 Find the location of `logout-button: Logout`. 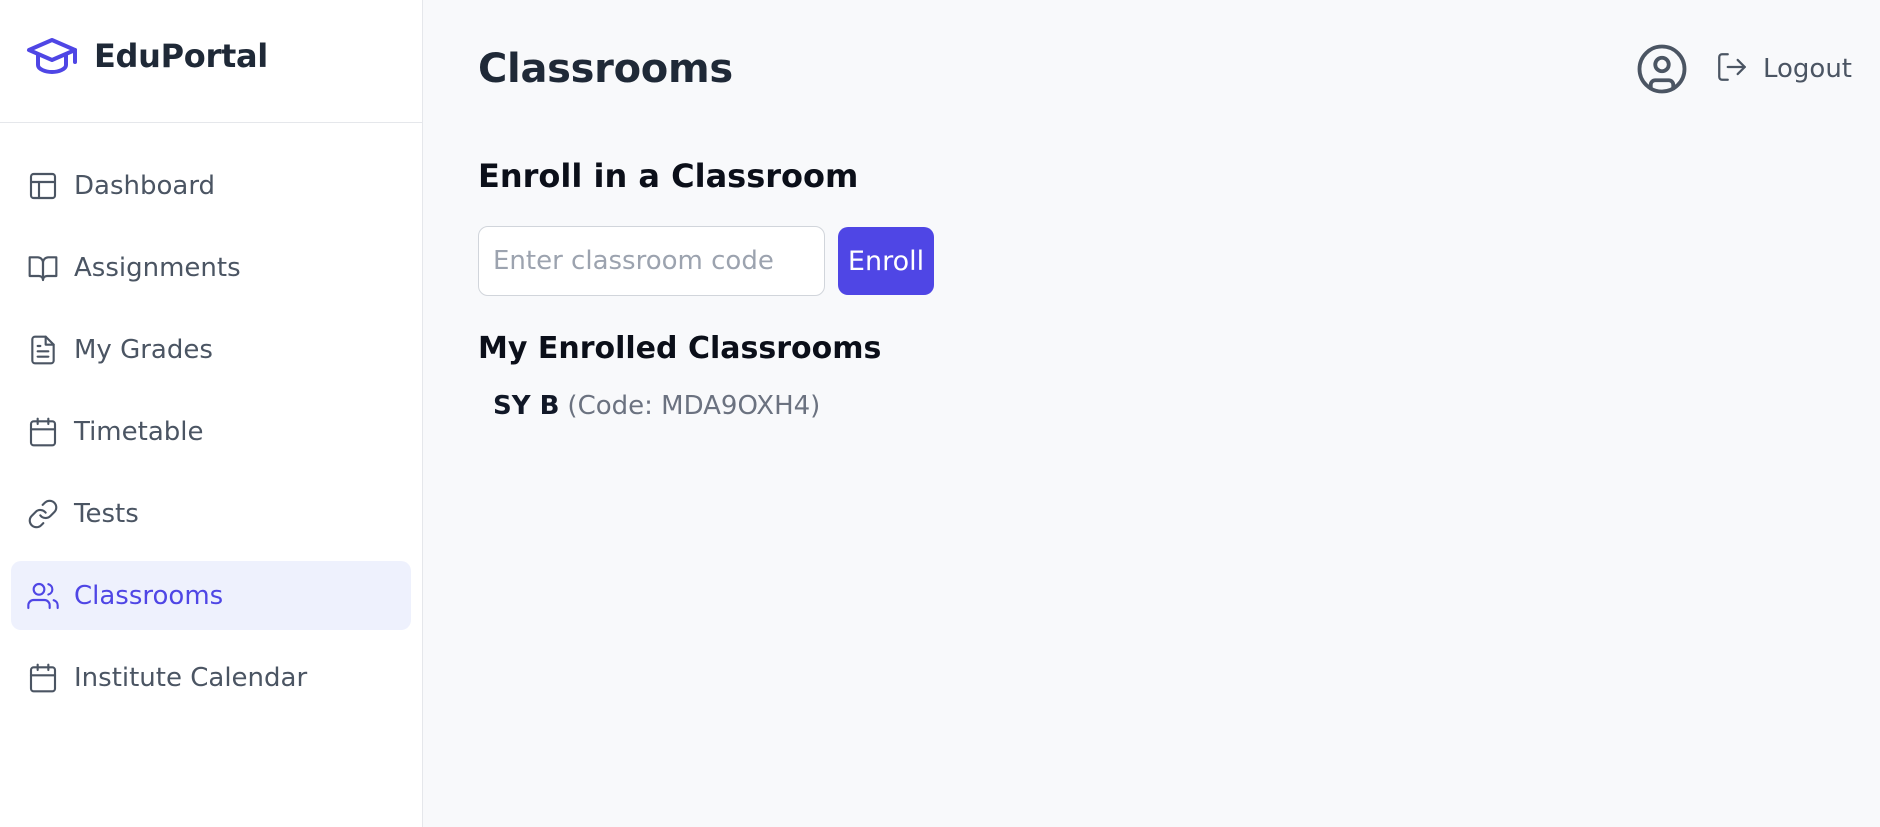

logout-button: Logout is located at coordinates (1783, 69).